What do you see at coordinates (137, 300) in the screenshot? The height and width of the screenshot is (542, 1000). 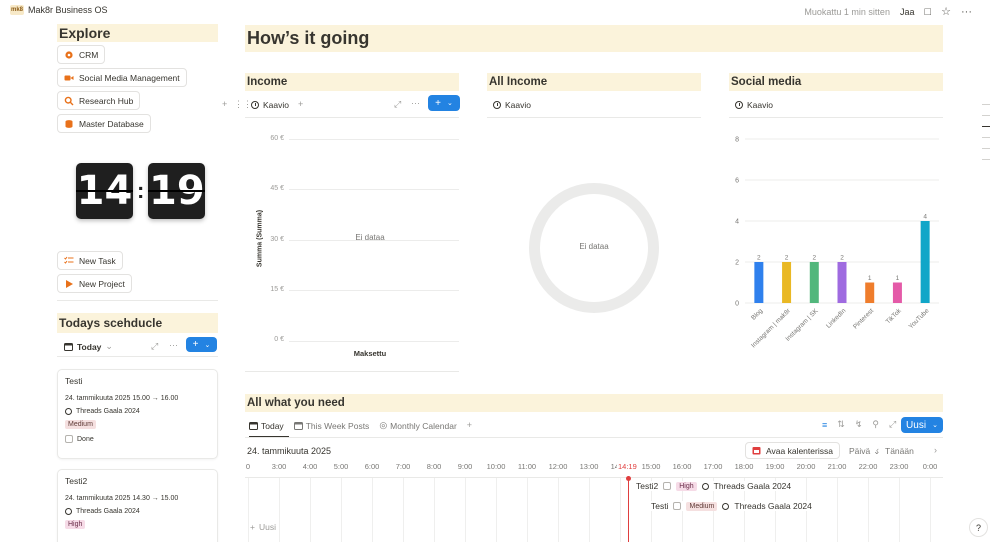 I see `sidebar-divider` at bounding box center [137, 300].